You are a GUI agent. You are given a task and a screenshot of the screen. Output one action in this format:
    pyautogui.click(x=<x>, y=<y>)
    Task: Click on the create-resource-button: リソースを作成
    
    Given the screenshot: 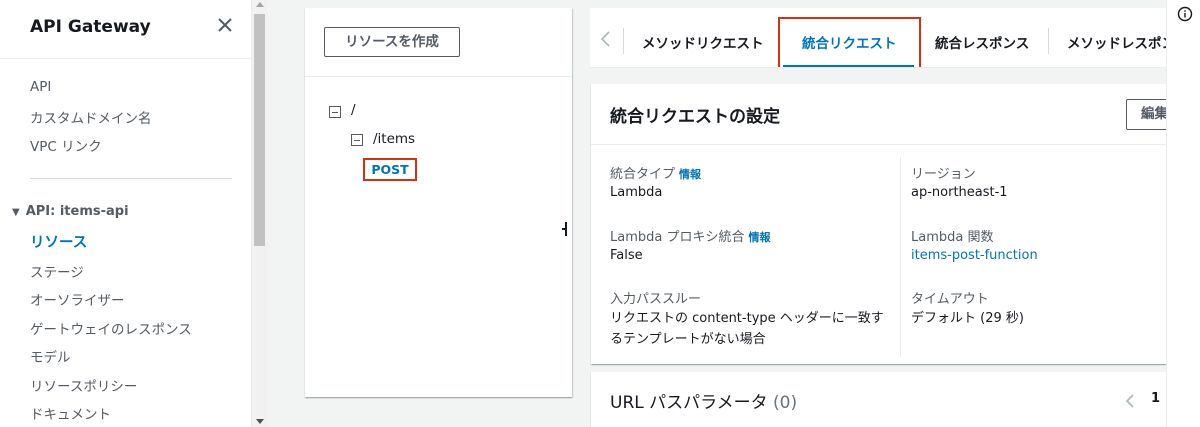 What is the action you would take?
    pyautogui.click(x=392, y=42)
    